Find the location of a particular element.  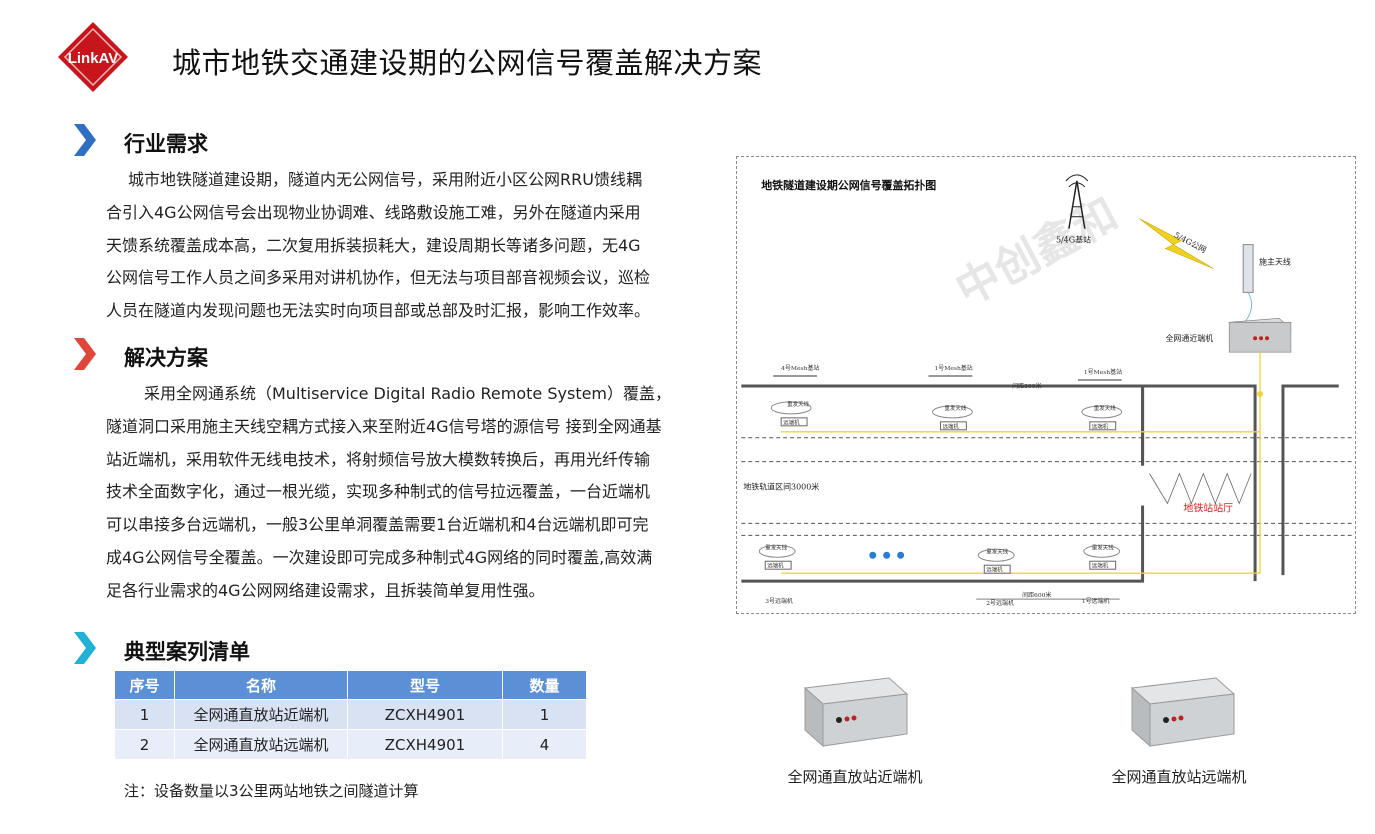

station-hall-label: 地铁站站厅 is located at coordinates (1208, 507).